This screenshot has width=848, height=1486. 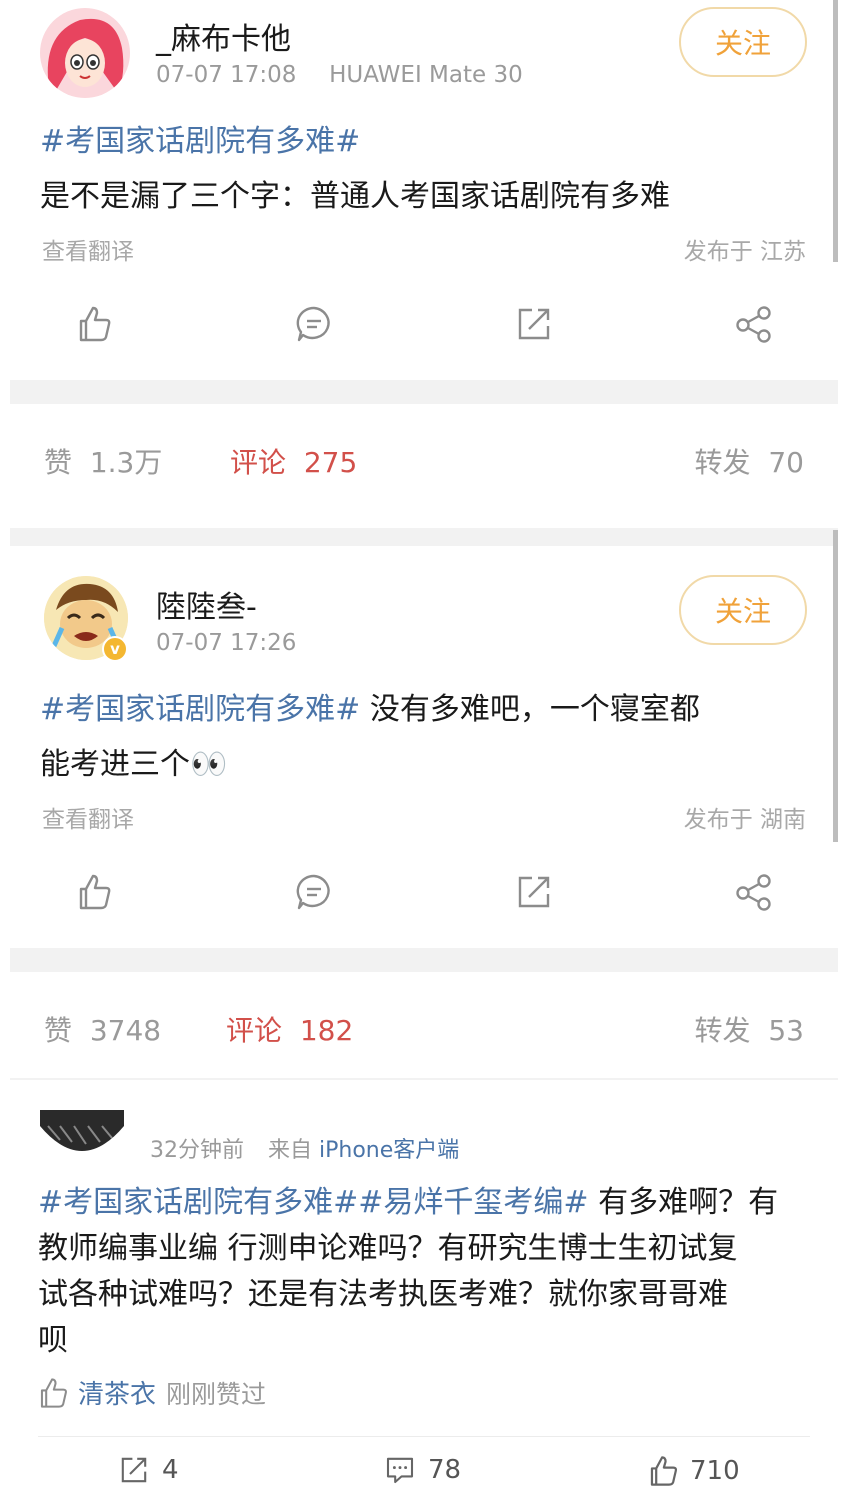 I want to click on verified-badge: v, so click(x=115, y=649).